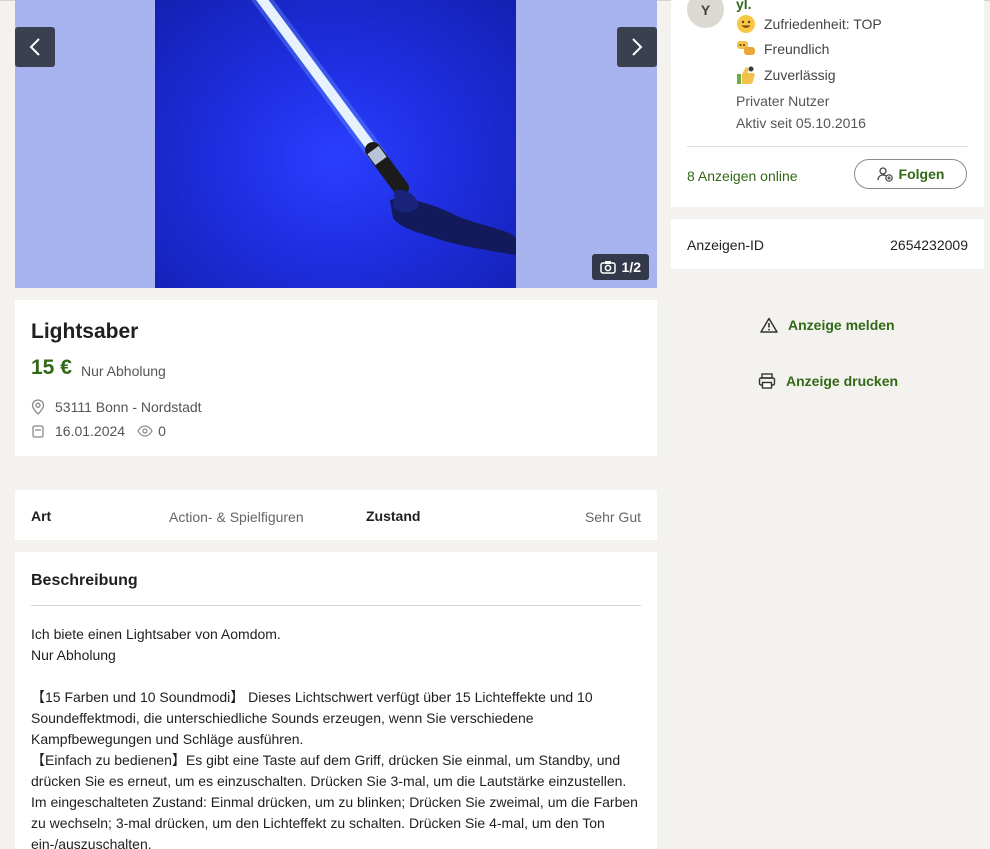 This screenshot has width=990, height=849. What do you see at coordinates (823, 24) in the screenshot?
I see `badge-label: Zufriedenheit: TOP` at bounding box center [823, 24].